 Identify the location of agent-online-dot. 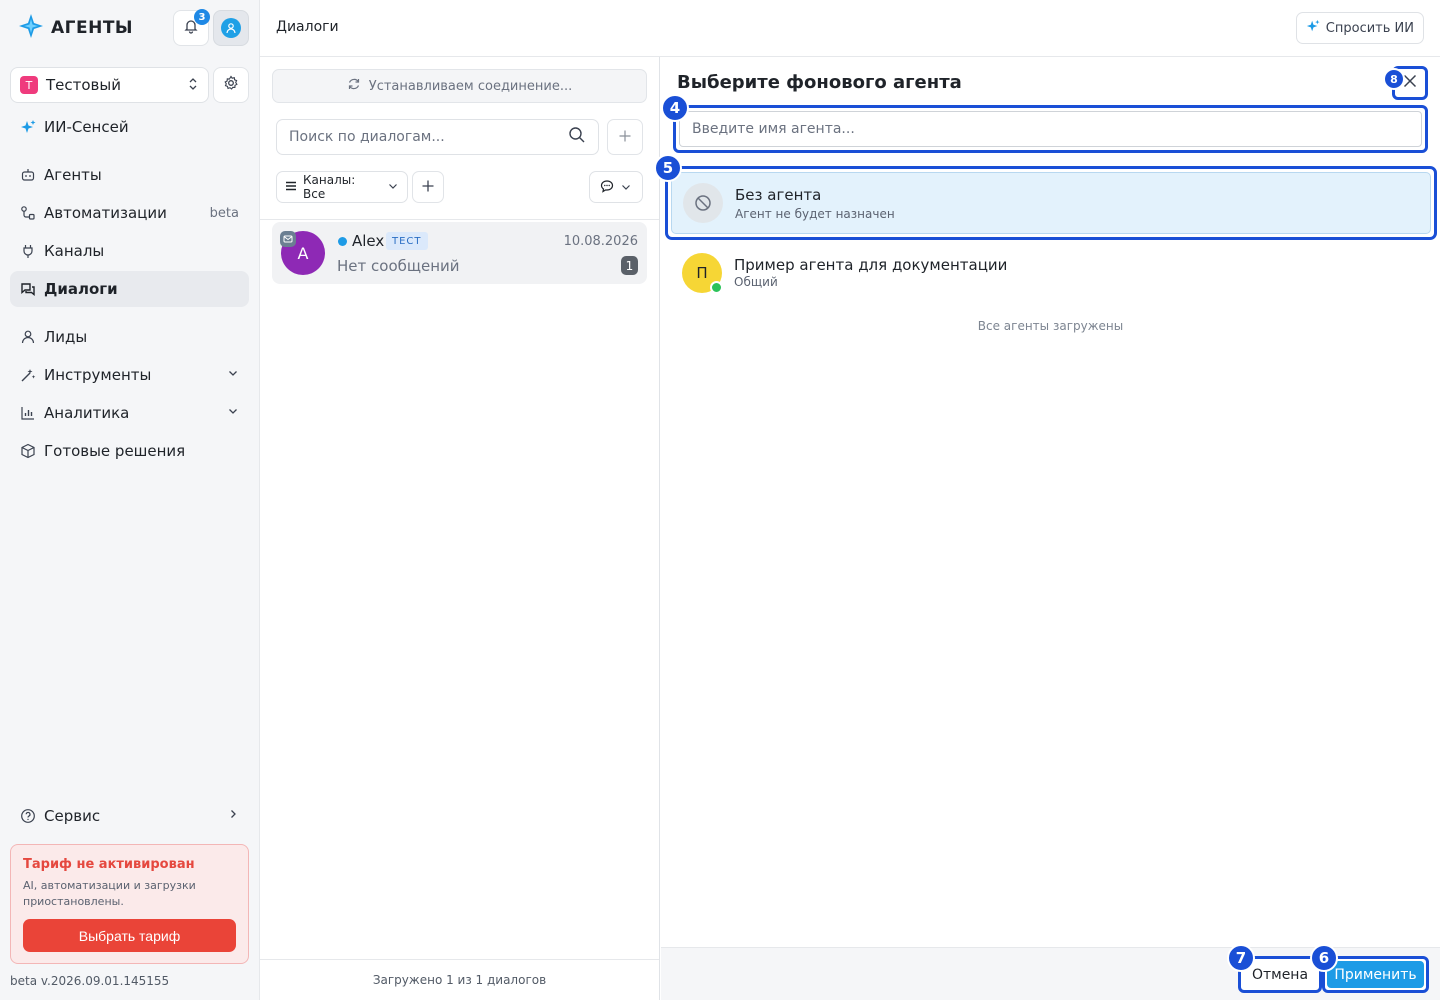
(716, 287).